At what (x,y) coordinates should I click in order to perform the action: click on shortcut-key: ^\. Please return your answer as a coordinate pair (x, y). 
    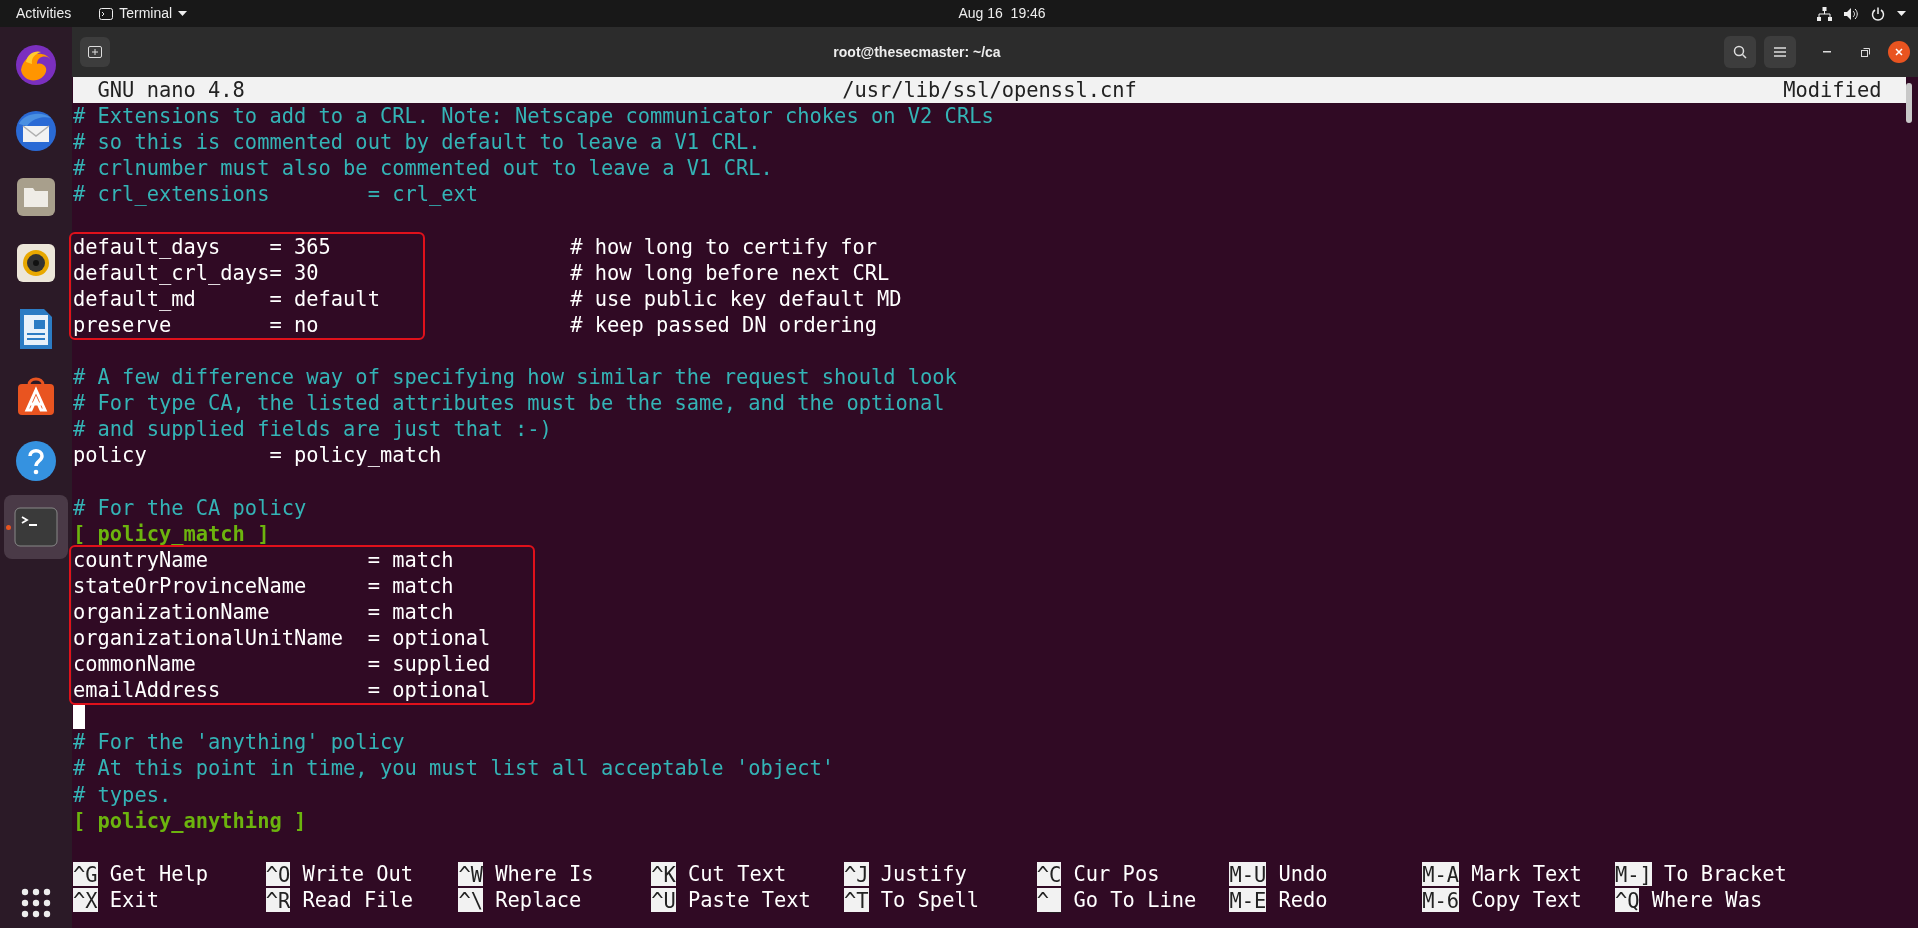
    Looking at the image, I should click on (471, 899).